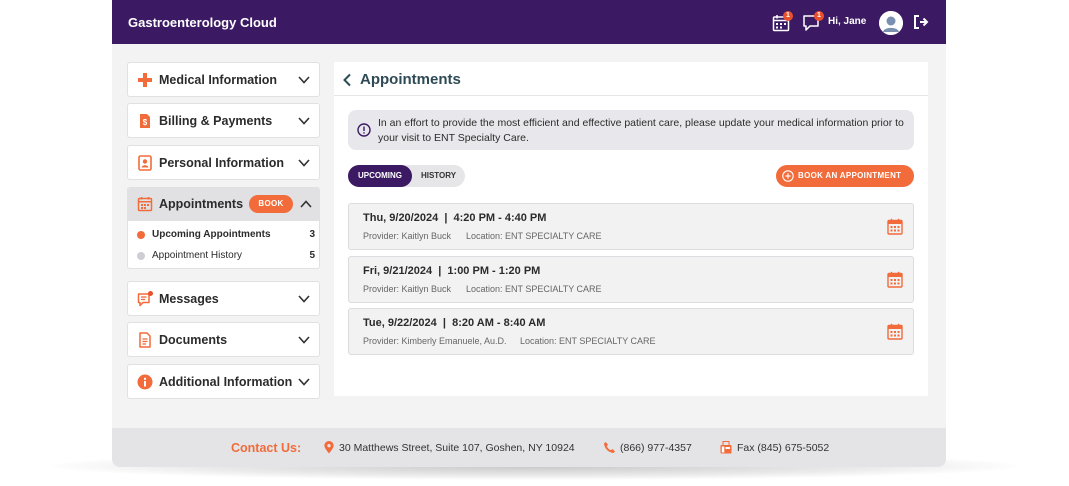 The image size is (1069, 486). Describe the element at coordinates (197, 255) in the screenshot. I see `subitem-label: Appointment History` at that location.